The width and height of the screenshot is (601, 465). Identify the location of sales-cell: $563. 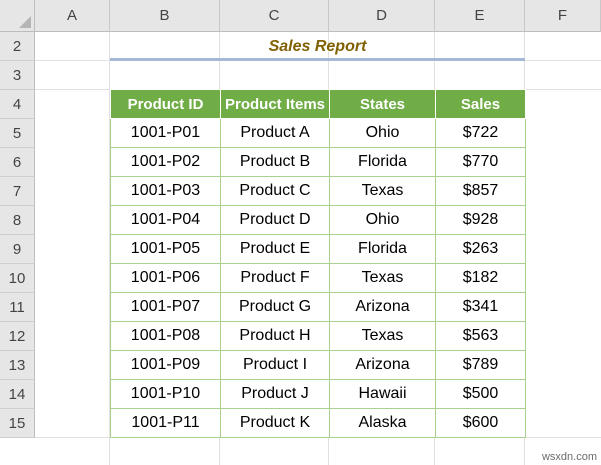
(480, 336).